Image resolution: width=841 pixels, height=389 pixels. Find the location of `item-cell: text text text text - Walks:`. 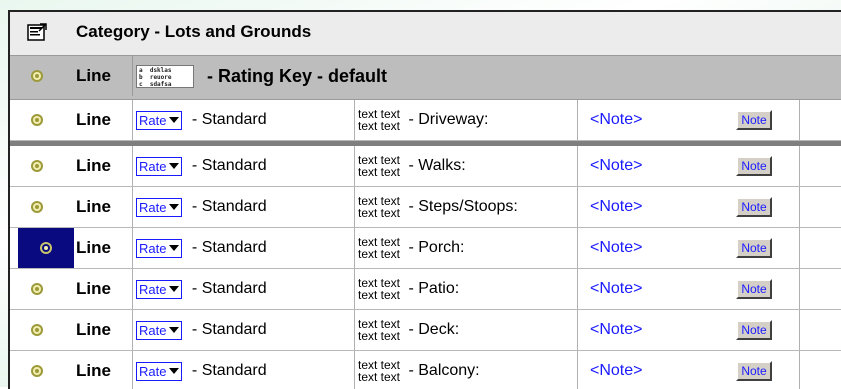

item-cell: text text text text - Walks: is located at coordinates (465, 166).